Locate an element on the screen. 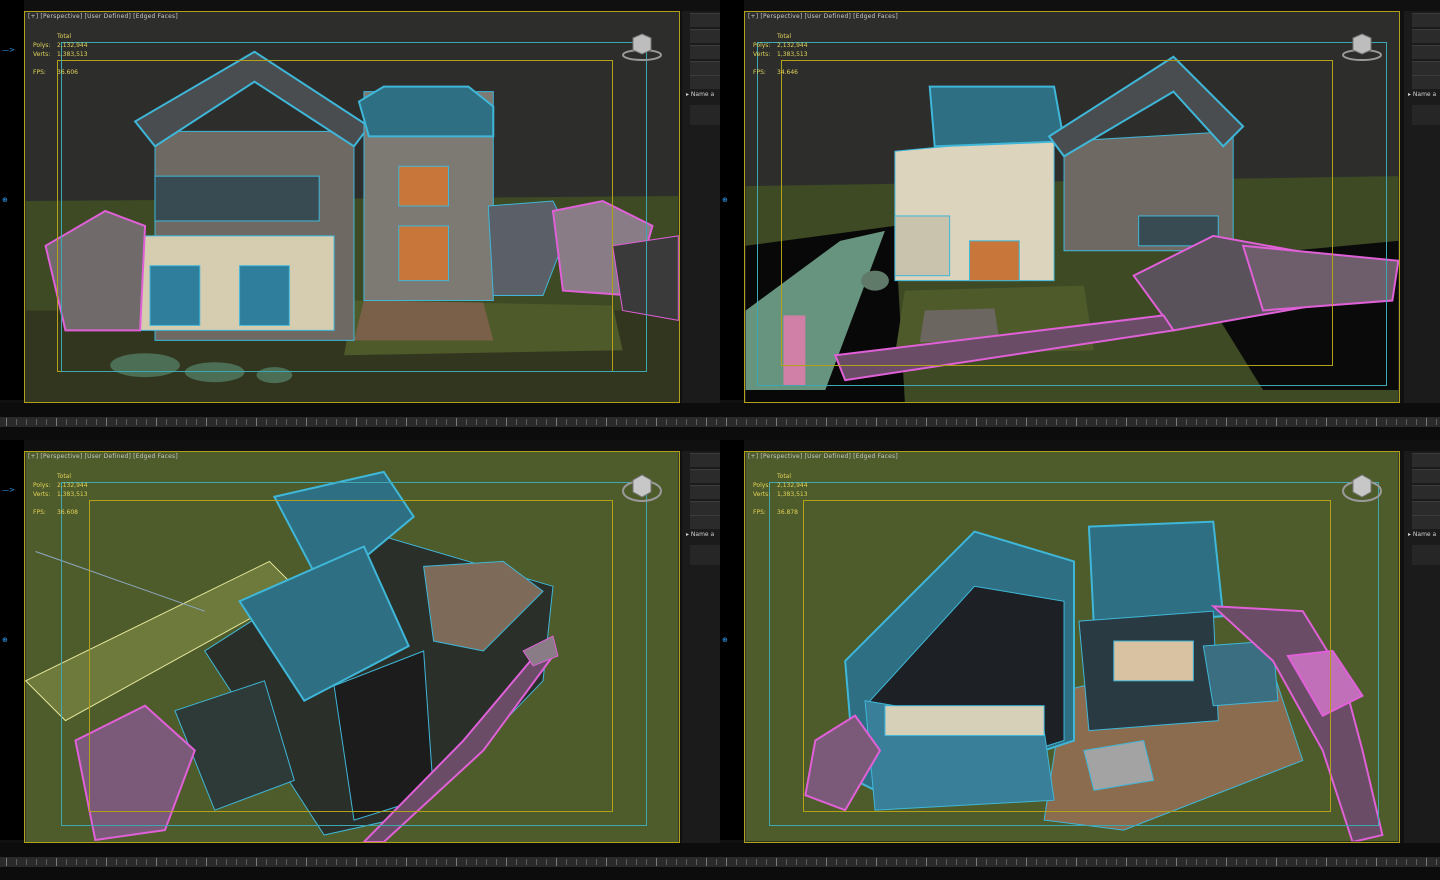 This screenshot has width=1440, height=880. polys-label: Polys: is located at coordinates (762, 485).